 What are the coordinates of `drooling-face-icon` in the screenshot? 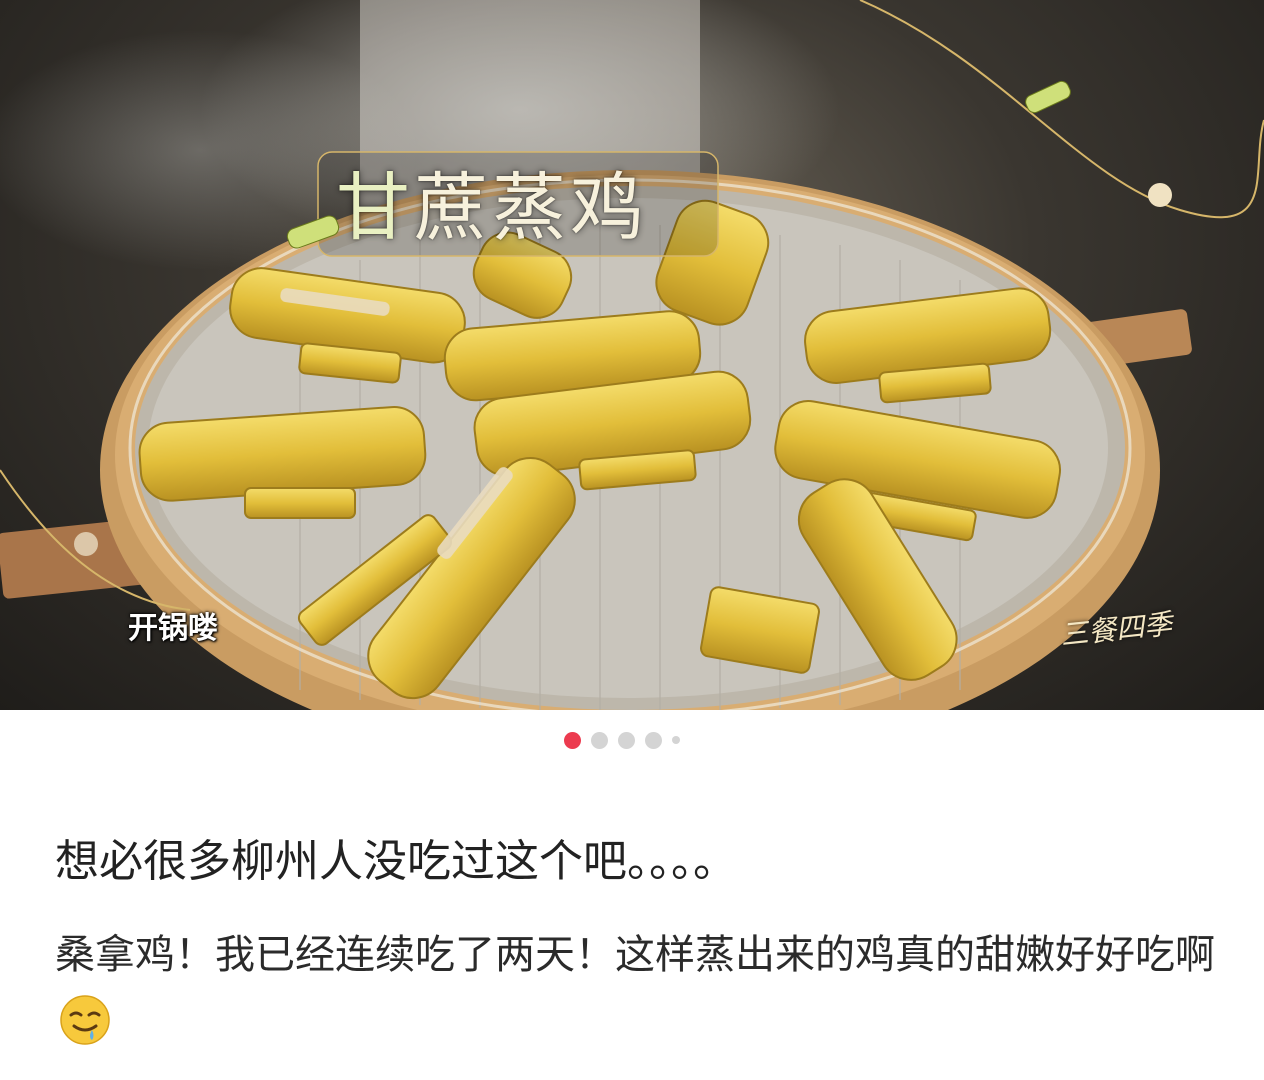 It's located at (85, 1020).